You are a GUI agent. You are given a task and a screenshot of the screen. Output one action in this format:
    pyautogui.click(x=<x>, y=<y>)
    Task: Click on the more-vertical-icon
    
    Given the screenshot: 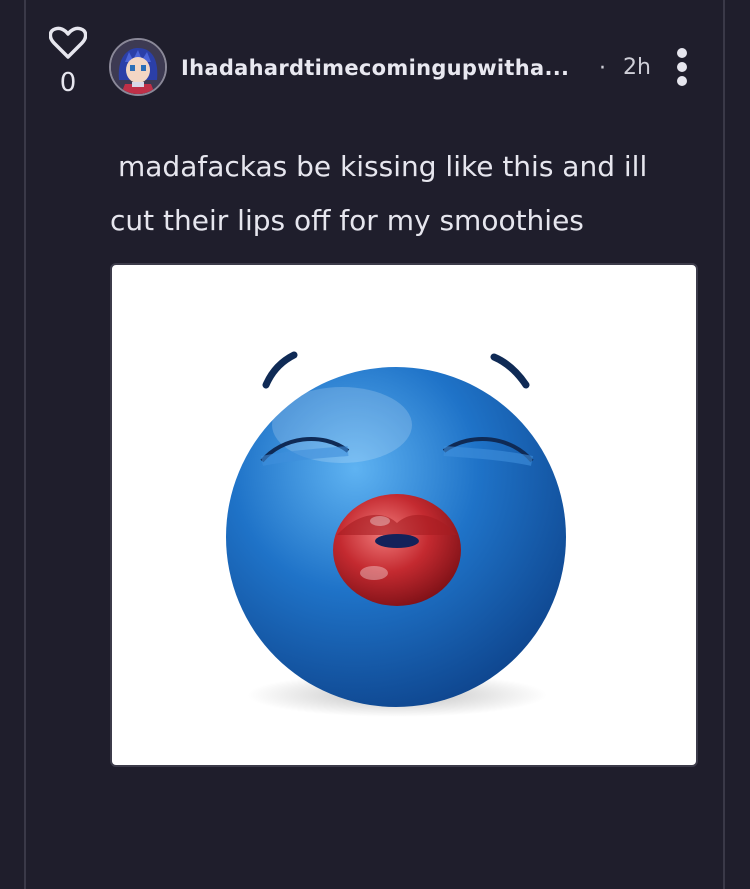 What is the action you would take?
    pyautogui.click(x=682, y=68)
    